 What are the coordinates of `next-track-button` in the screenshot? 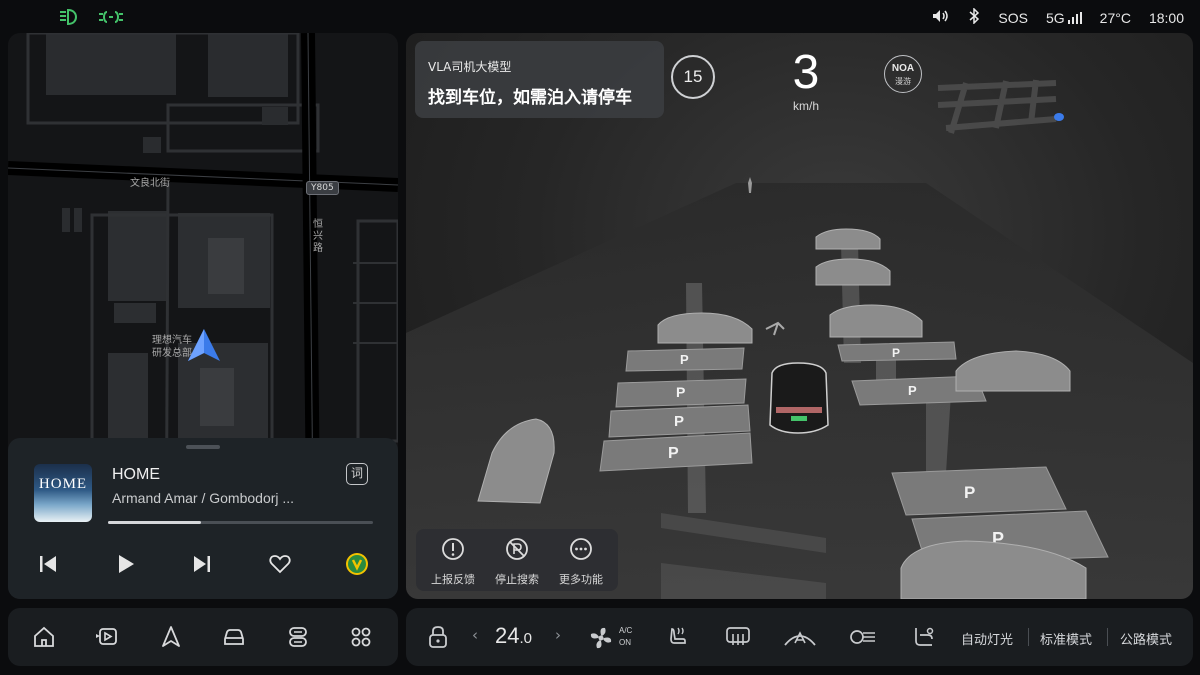 It's located at (202, 564).